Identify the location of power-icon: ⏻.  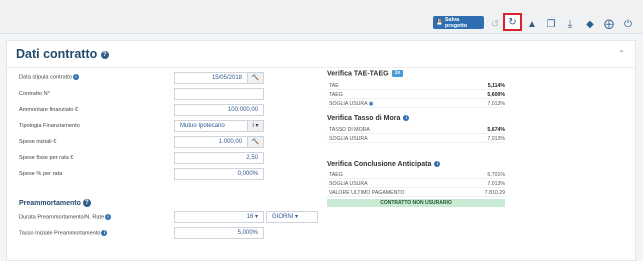
(628, 24).